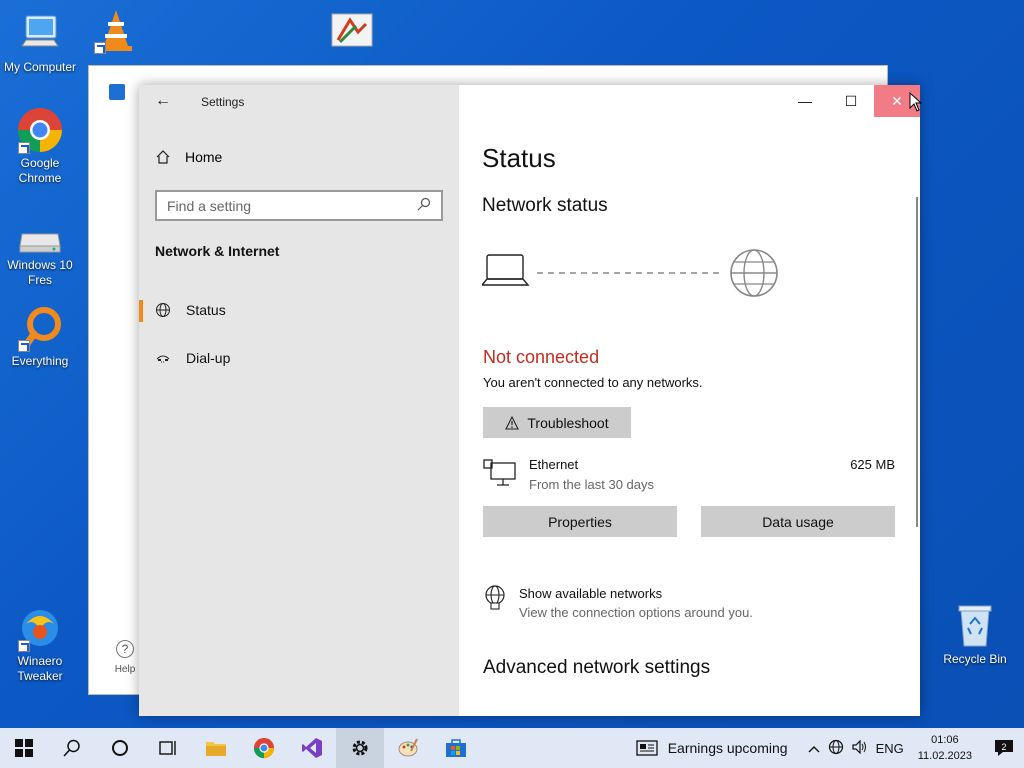 The image size is (1024, 768). I want to click on back-arrow-icon: ←, so click(163, 101).